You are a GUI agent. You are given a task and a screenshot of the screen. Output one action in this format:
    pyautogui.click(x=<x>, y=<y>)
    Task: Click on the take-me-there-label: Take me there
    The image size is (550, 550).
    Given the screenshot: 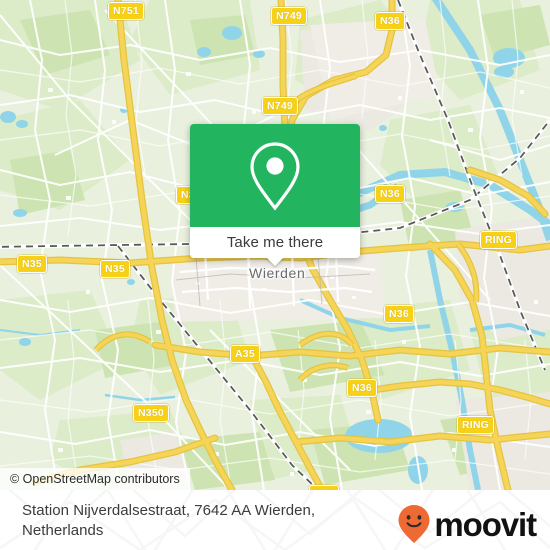 What is the action you would take?
    pyautogui.click(x=275, y=242)
    